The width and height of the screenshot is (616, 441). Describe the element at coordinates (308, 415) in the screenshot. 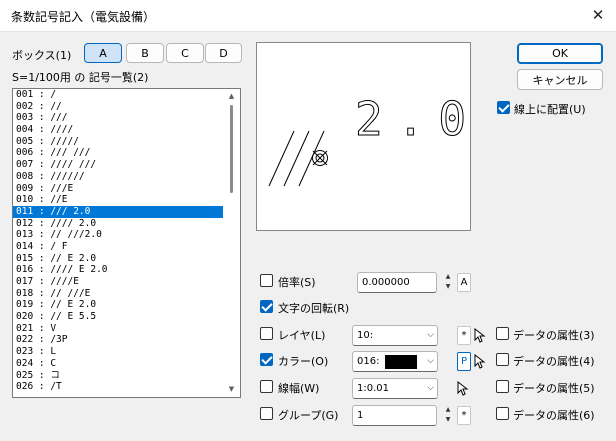

I see `group-label: グループ(G)` at that location.